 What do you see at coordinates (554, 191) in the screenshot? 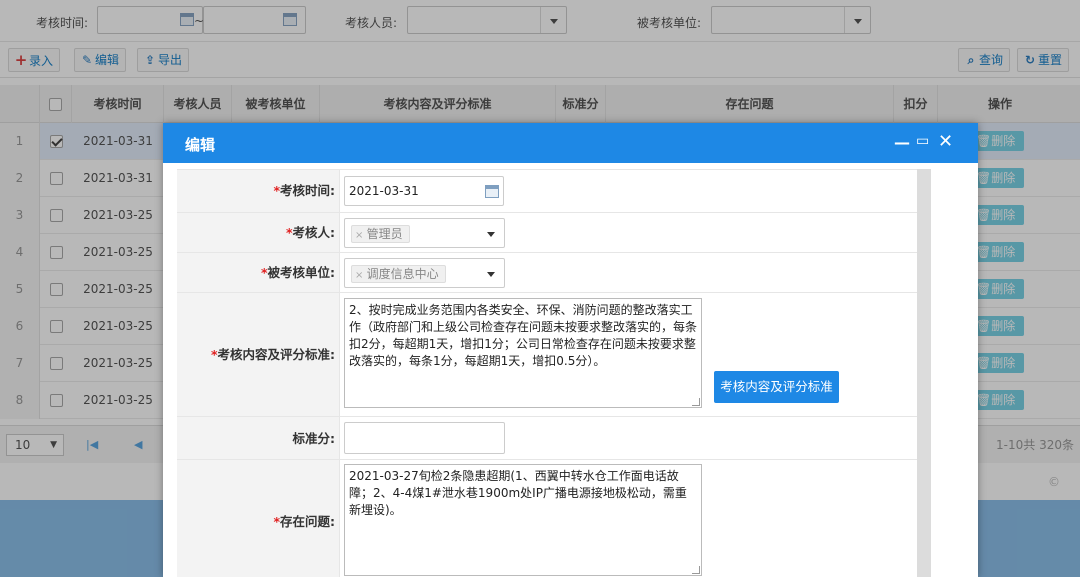
I see `row-time: *考核时间: 2021-03-31` at bounding box center [554, 191].